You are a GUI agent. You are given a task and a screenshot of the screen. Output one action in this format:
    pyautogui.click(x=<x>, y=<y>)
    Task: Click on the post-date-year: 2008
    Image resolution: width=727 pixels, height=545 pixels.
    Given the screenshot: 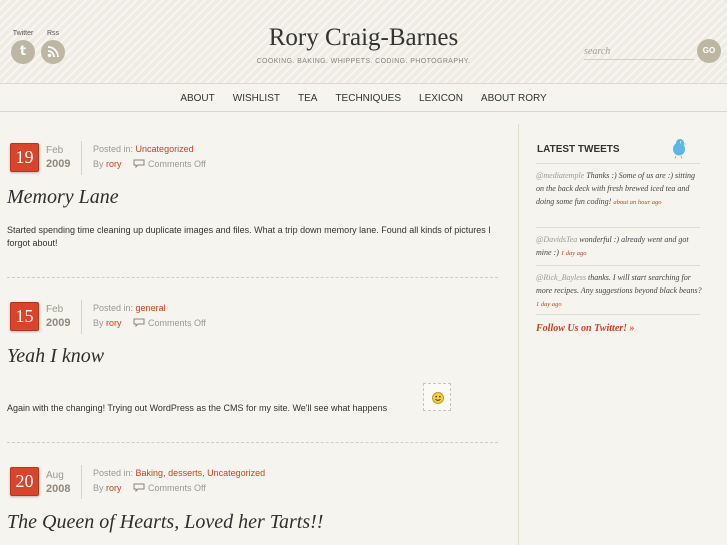 What is the action you would take?
    pyautogui.click(x=58, y=489)
    